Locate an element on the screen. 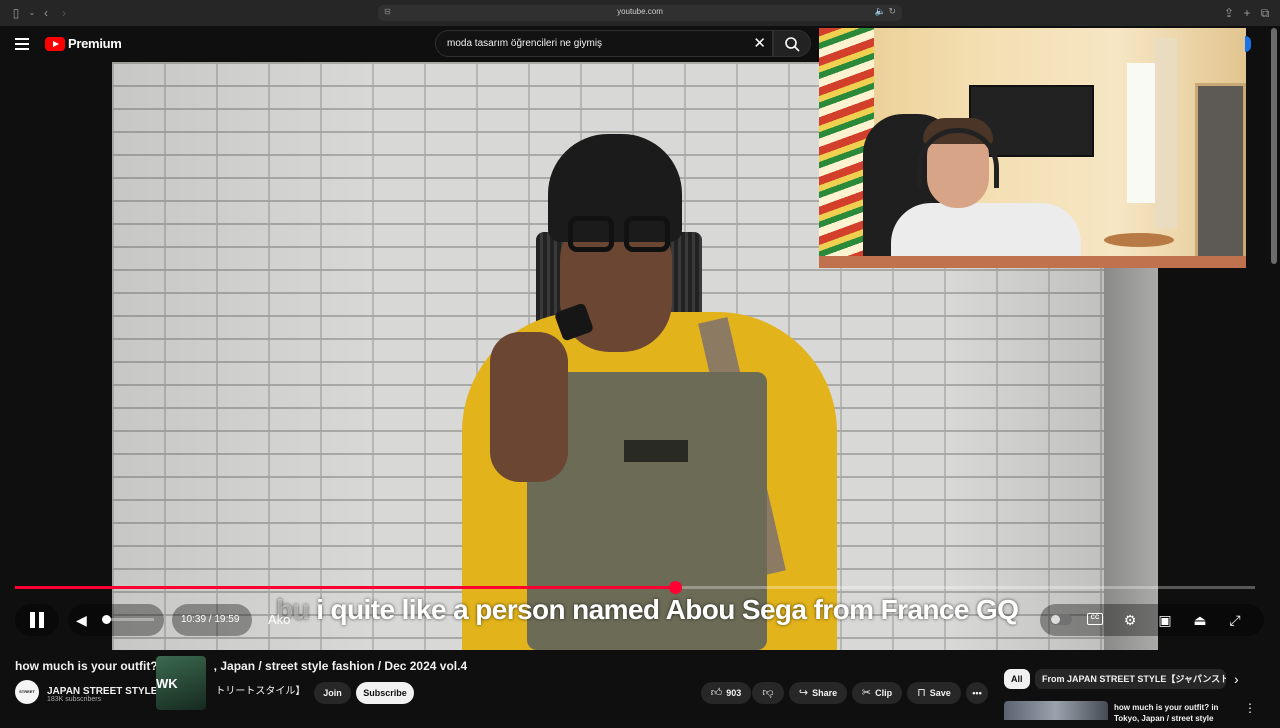 The image size is (1280, 728). captions-button: CC is located at coordinates (1095, 619).